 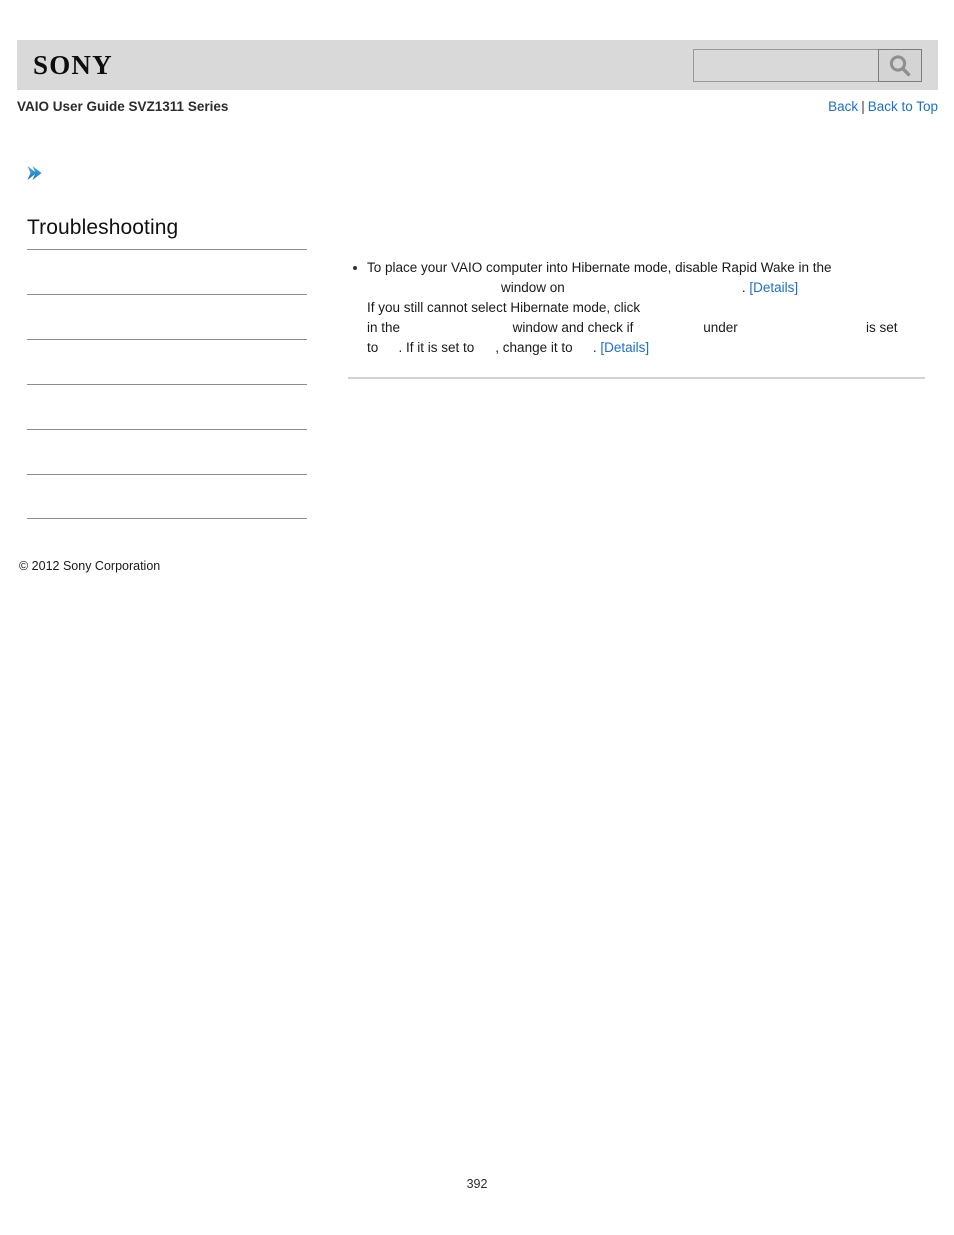 I want to click on tip-text-4c: under, so click(x=720, y=327).